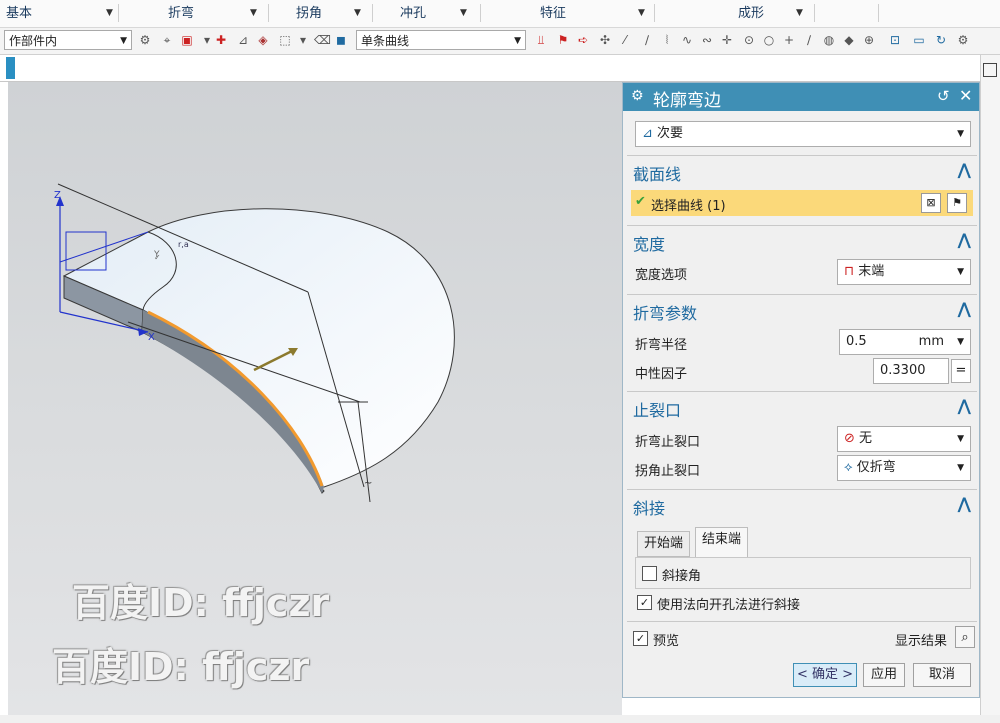  Describe the element at coordinates (500, 14) in the screenshot. I see `ribbon-bar: 基本 ▼ 折弯 ▼ 拐角 ▼ 冲孔 ▼ 特征 ▼ 成形 ▼` at that location.